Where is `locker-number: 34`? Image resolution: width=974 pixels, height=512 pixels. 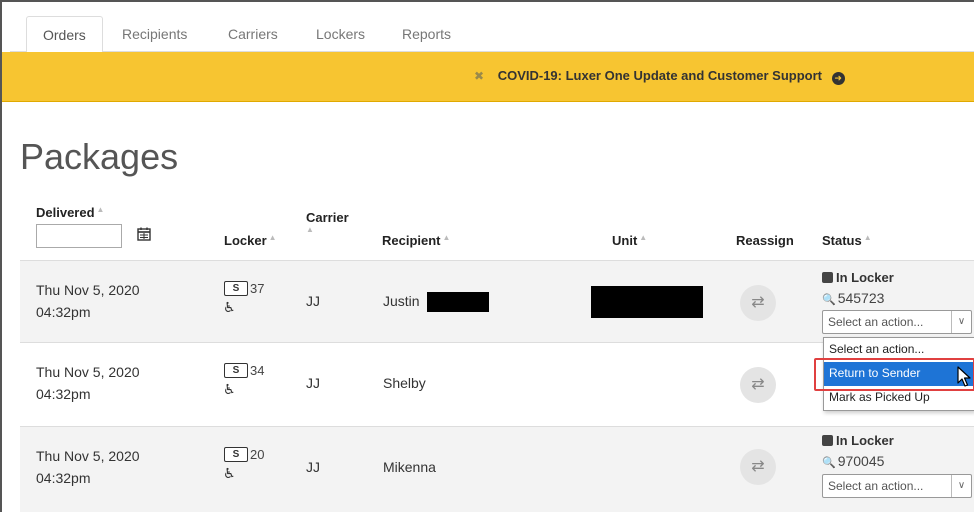 locker-number: 34 is located at coordinates (257, 370).